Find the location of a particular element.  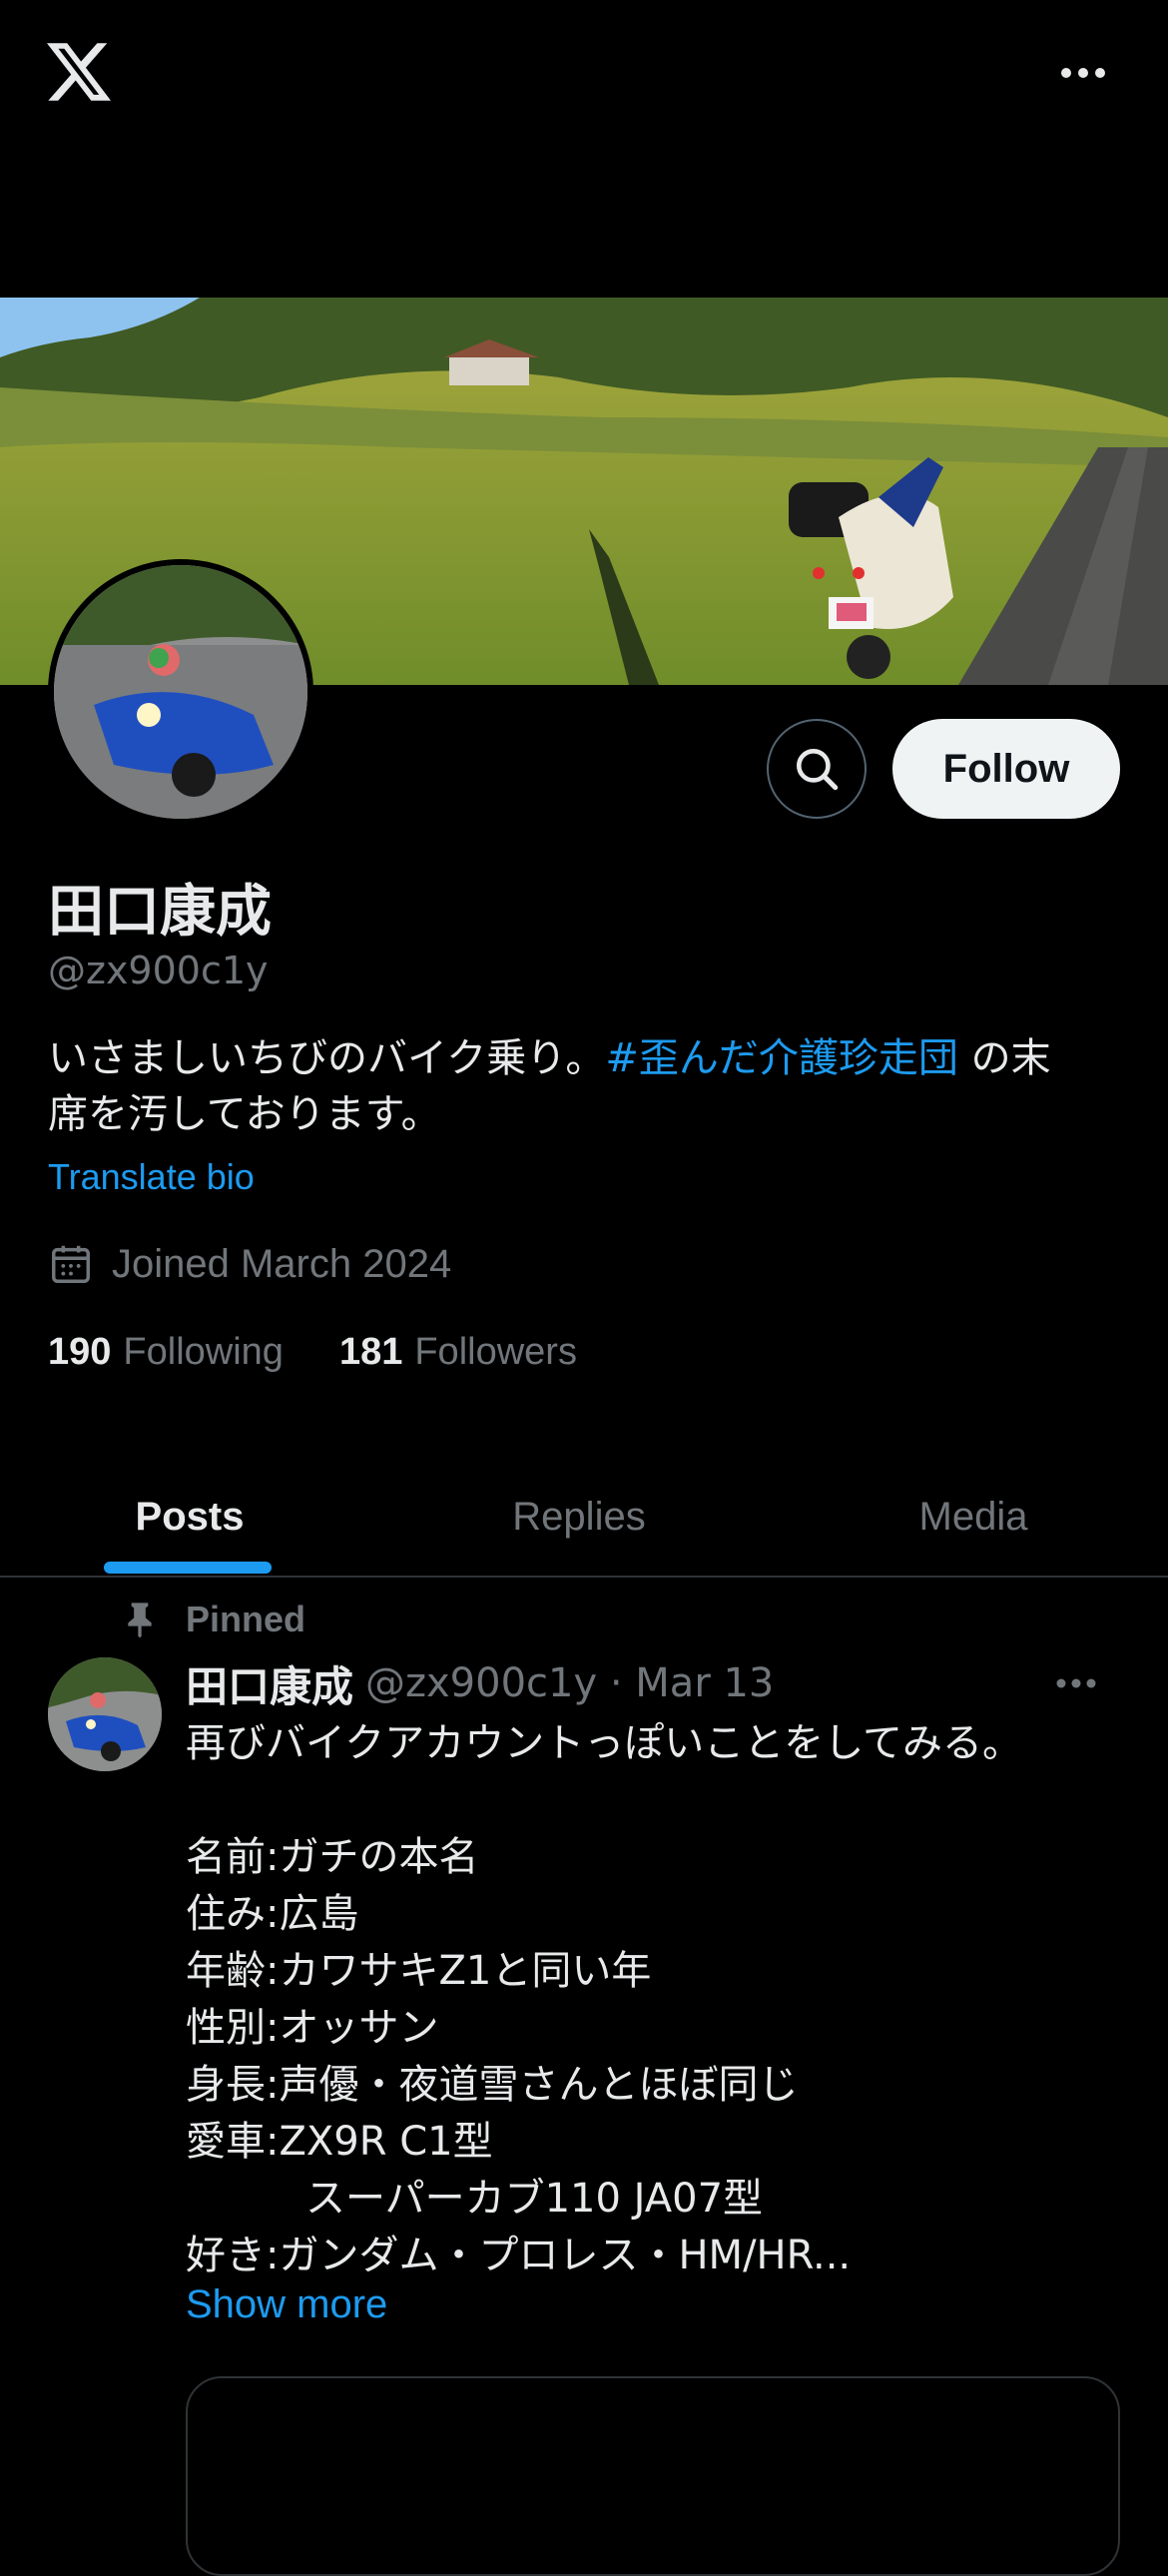

follow-button: Follow is located at coordinates (1006, 769).